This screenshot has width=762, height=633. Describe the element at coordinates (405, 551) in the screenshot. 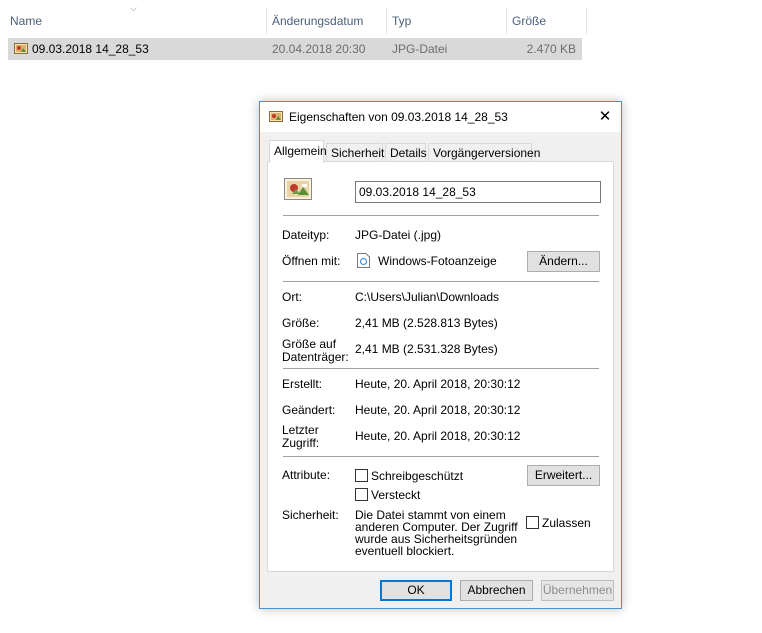

I see `security-text-line4: eventuell blockiert.` at that location.